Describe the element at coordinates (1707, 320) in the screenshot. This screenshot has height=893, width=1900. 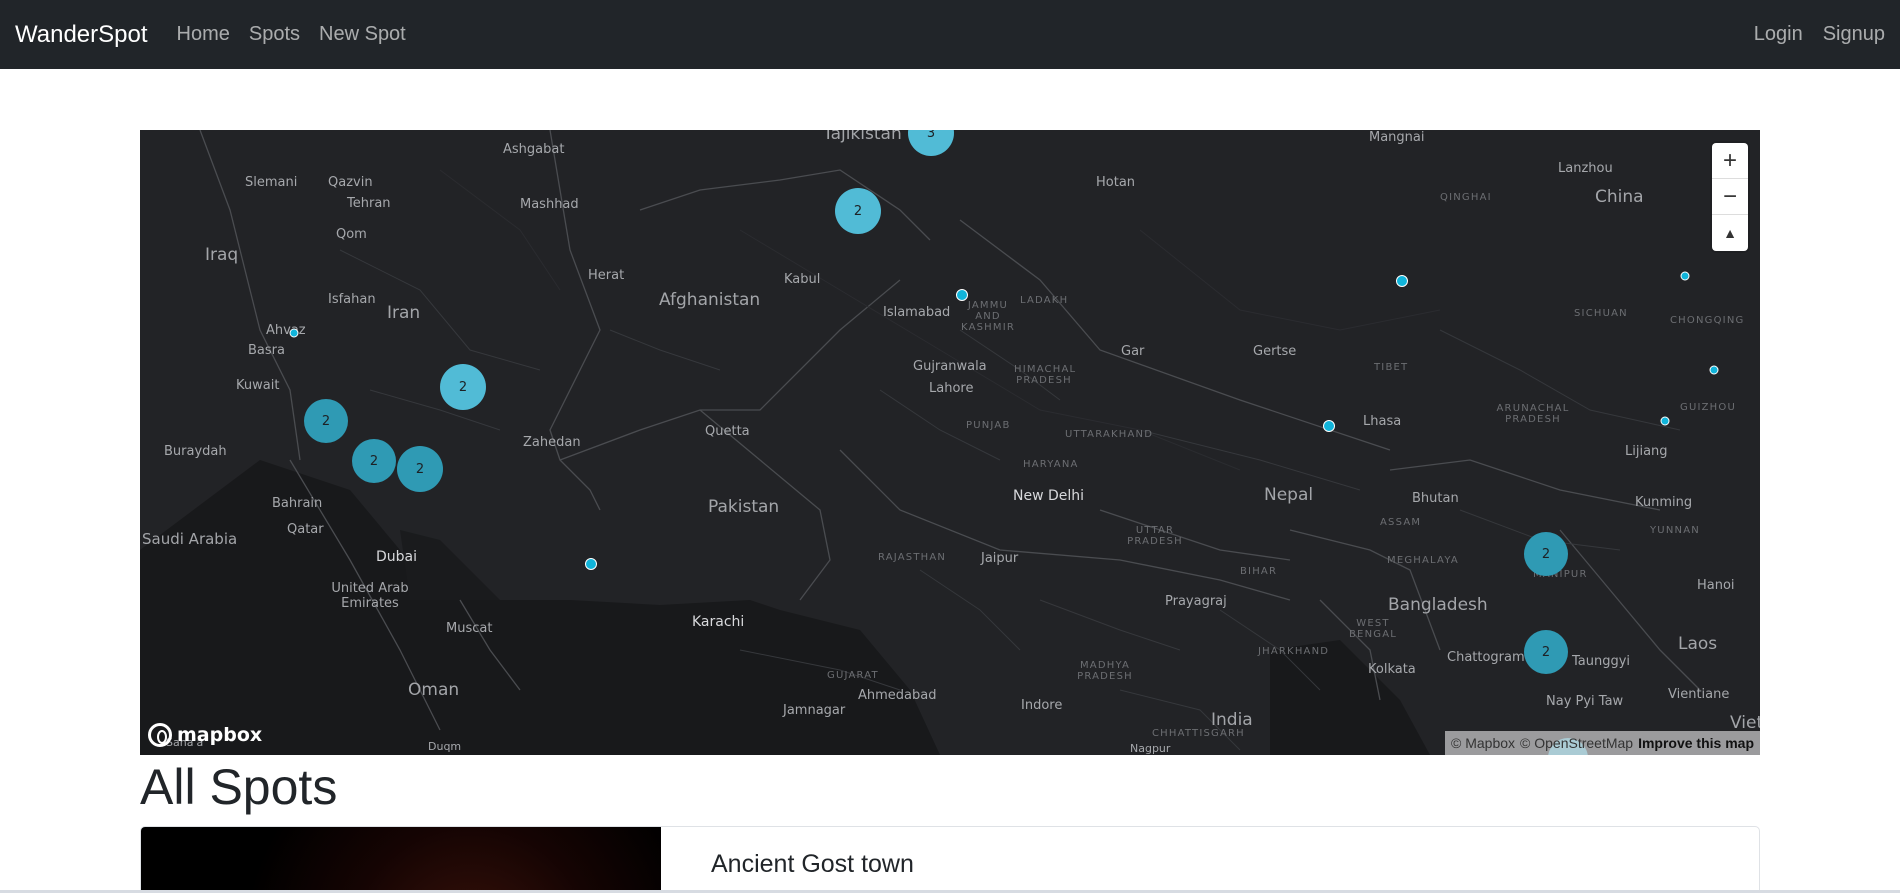
I see `label-chongqing: CHONGQING` at that location.